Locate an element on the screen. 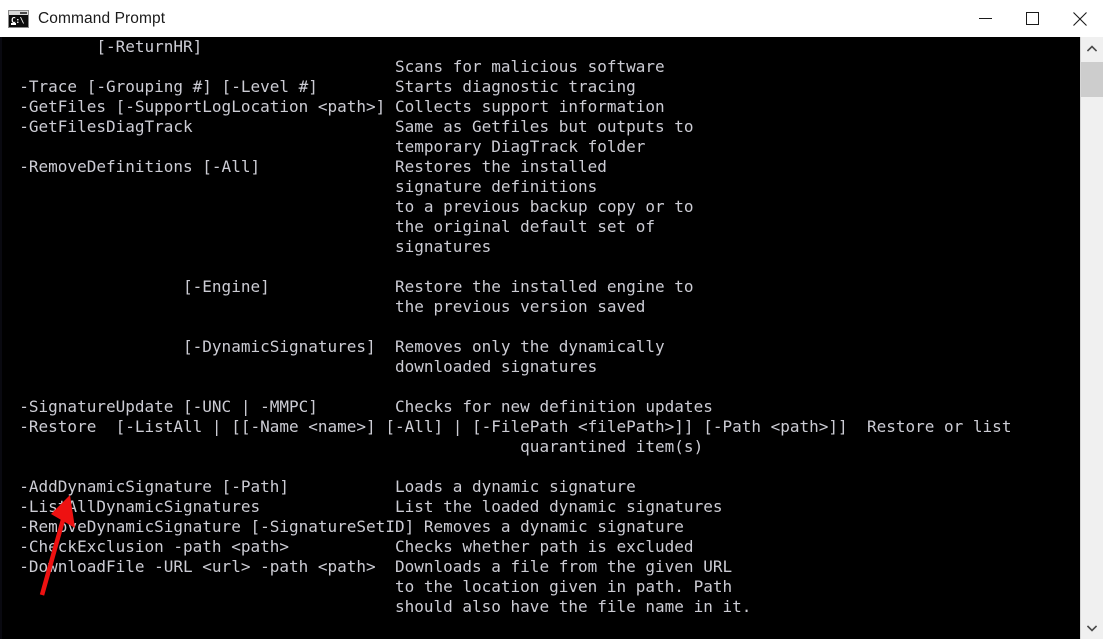 The image size is (1103, 639). scrollbar-track is located at coordinates (1092, 338).